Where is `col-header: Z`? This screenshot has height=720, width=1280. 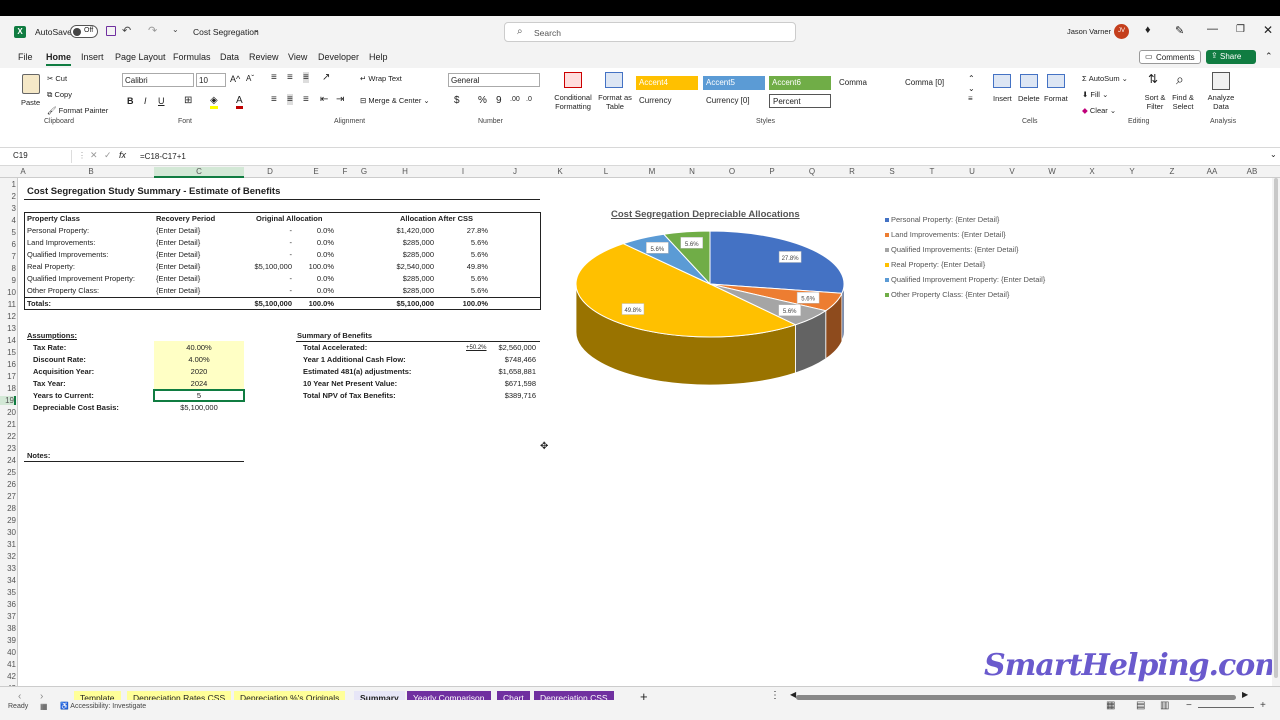
col-header: Z is located at coordinates (1172, 171).